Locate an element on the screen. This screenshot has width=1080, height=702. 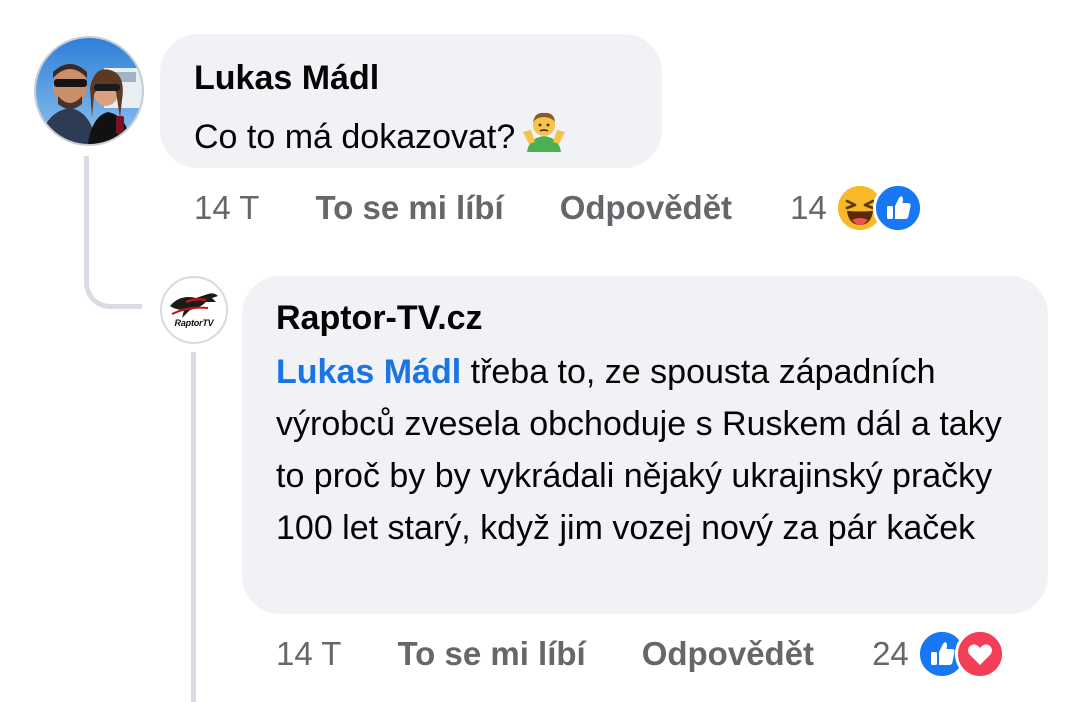
profile-photo is located at coordinates (89, 91).